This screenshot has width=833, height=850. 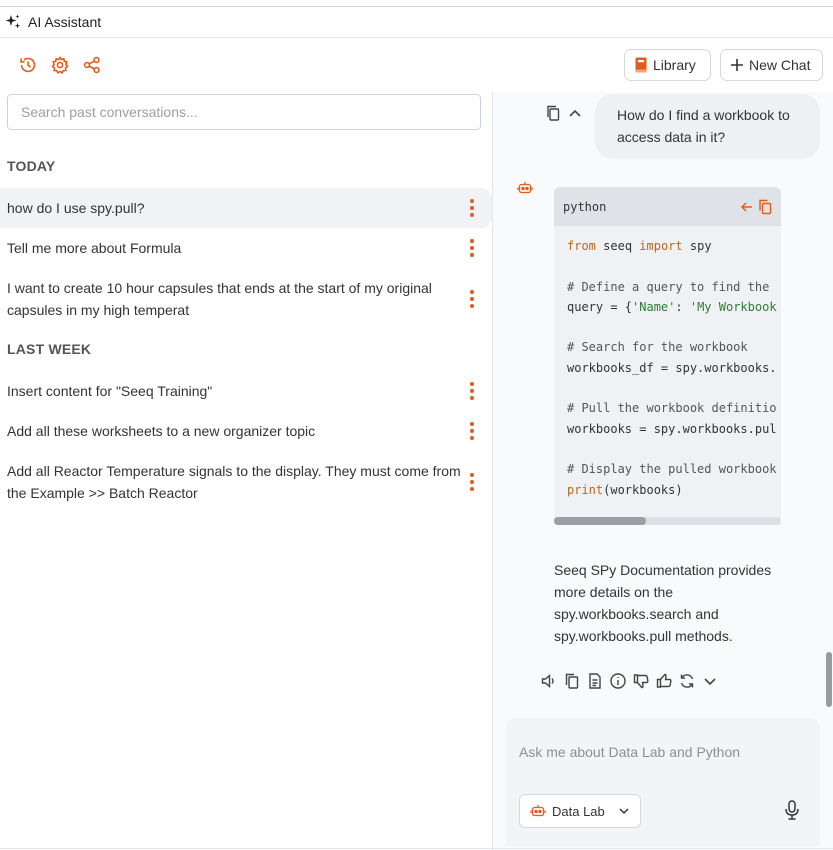 I want to click on thumbs-up-icon, so click(x=664, y=681).